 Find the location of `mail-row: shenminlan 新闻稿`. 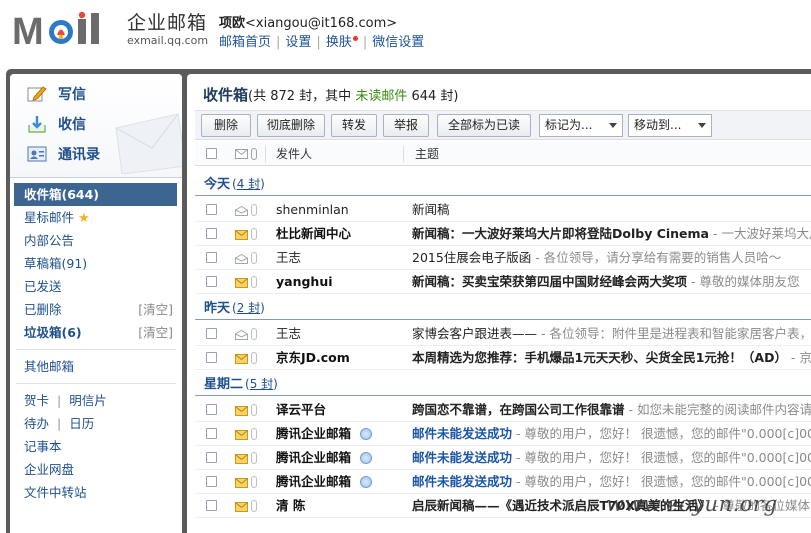

mail-row: shenminlan 新闻稿 is located at coordinates (503, 210).